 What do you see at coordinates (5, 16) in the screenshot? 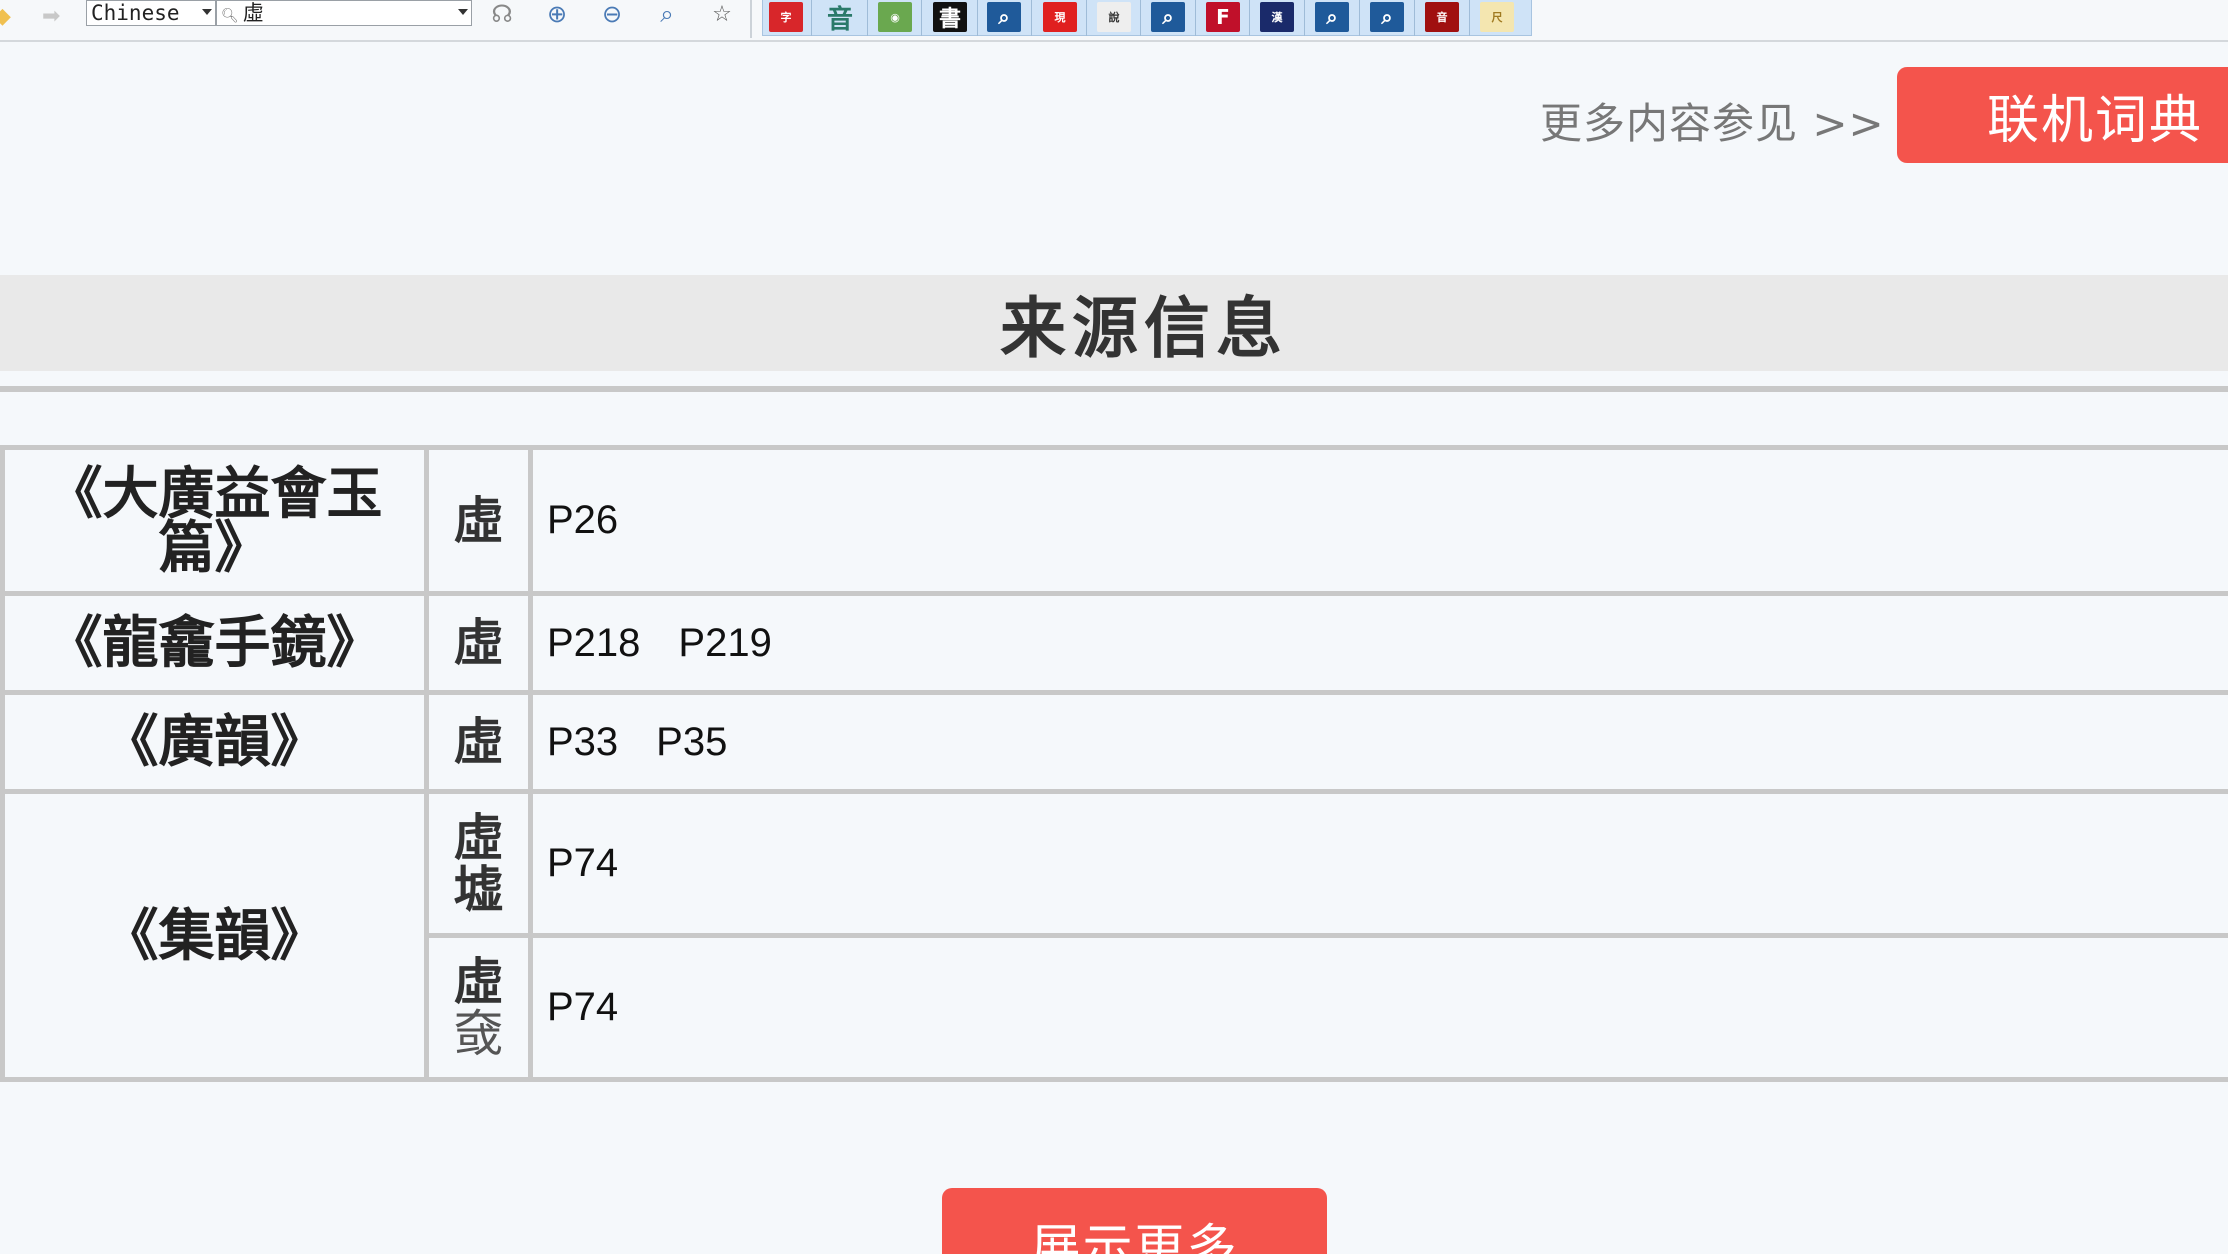
I see `back-arrow-icon: ◆` at bounding box center [5, 16].